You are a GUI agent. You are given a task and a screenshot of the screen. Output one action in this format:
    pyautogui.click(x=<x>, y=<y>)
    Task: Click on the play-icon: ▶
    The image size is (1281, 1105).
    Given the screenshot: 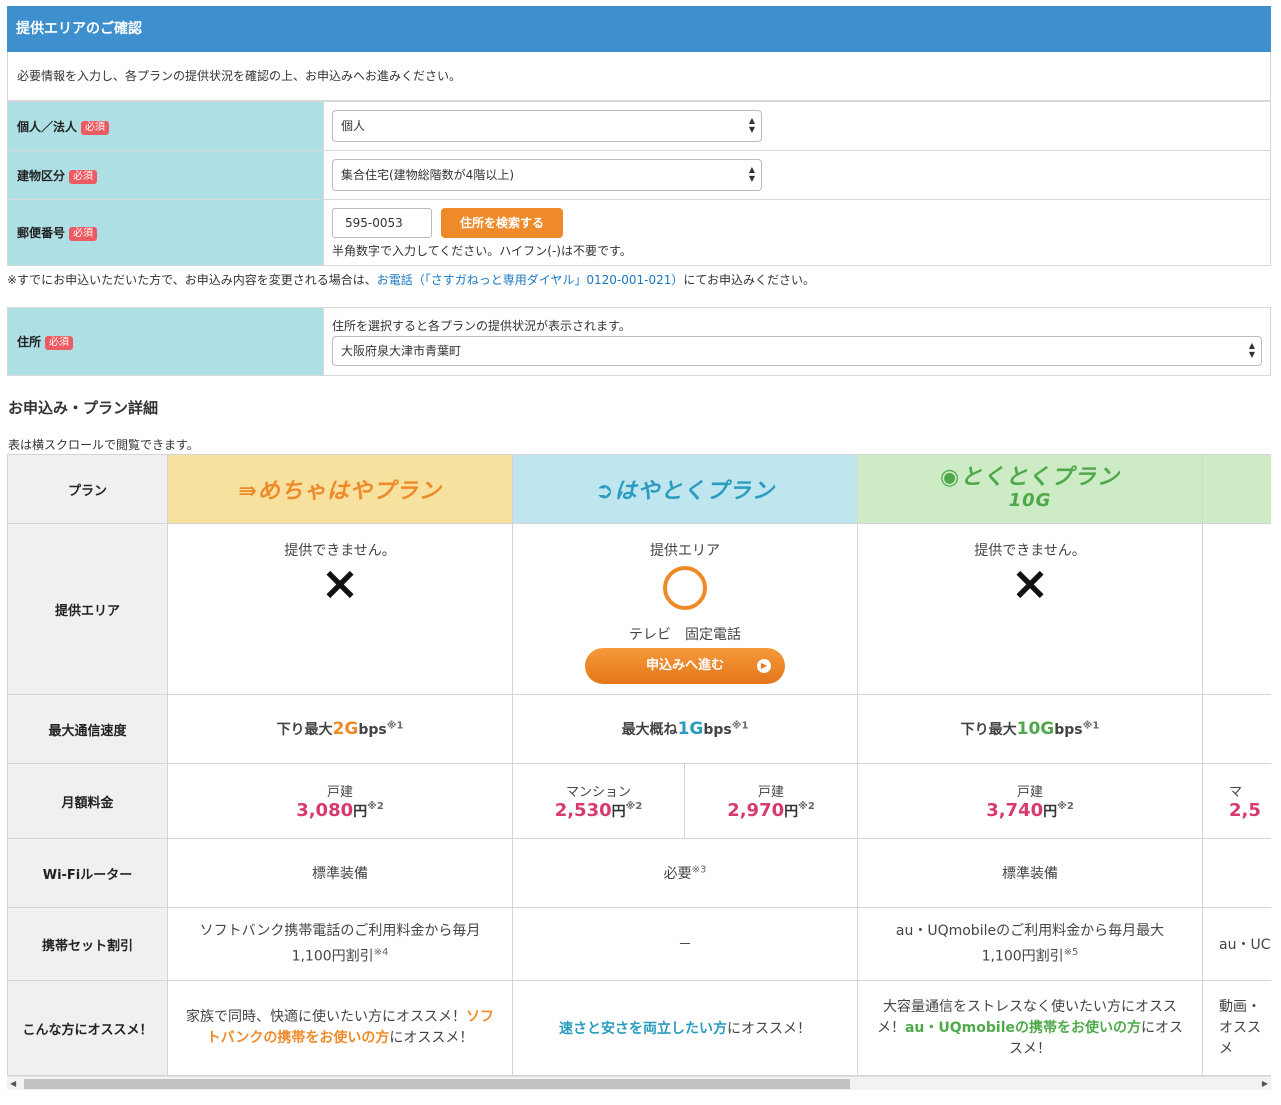 What is the action you would take?
    pyautogui.click(x=764, y=666)
    